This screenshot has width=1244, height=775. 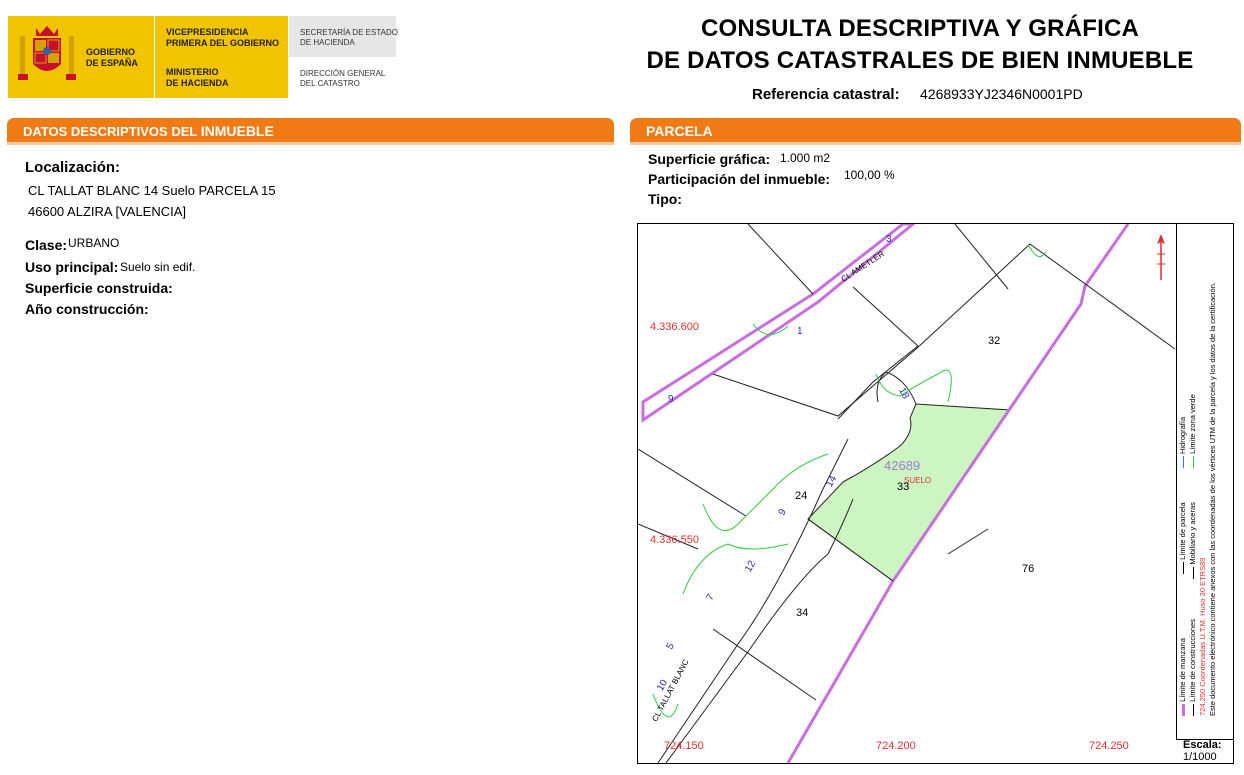 What do you see at coordinates (111, 52) in the screenshot?
I see `gov-line1: GOBIERNO` at bounding box center [111, 52].